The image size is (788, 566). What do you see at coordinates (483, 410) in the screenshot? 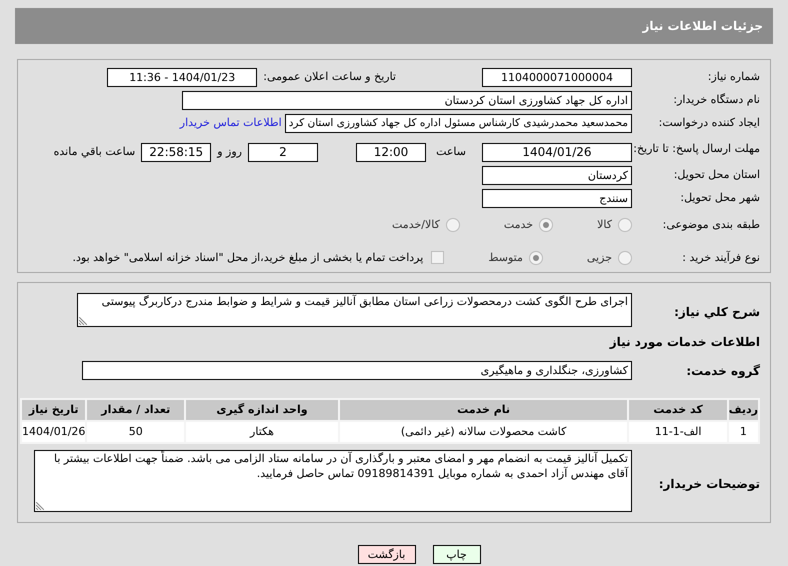
I see `column-header: نام خدمت` at bounding box center [483, 410].